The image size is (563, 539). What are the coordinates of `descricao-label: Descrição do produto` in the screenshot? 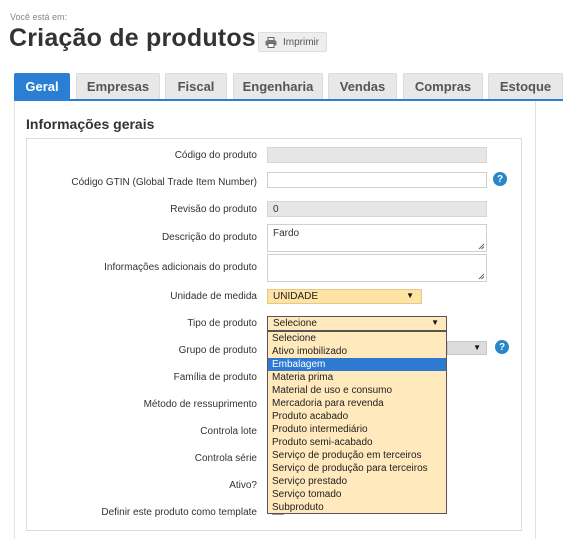 It's located at (209, 237).